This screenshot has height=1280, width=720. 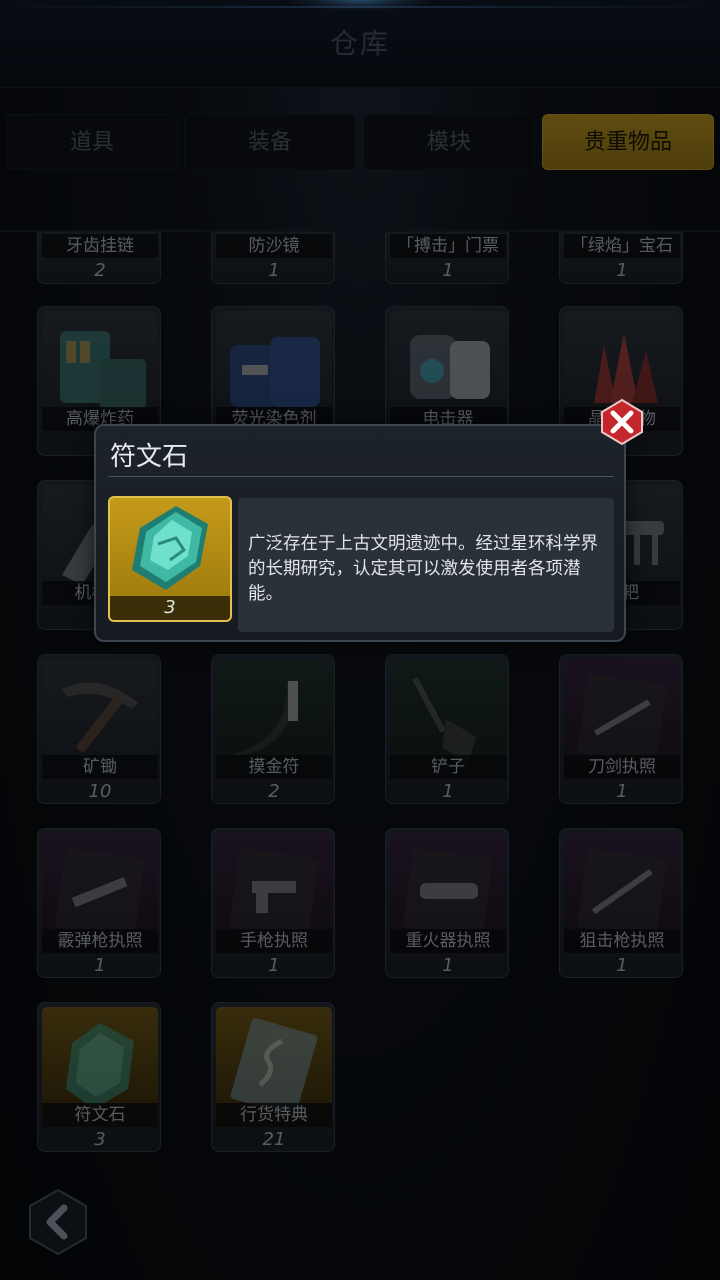 I want to click on popup-item-icon: 3, so click(x=170, y=559).